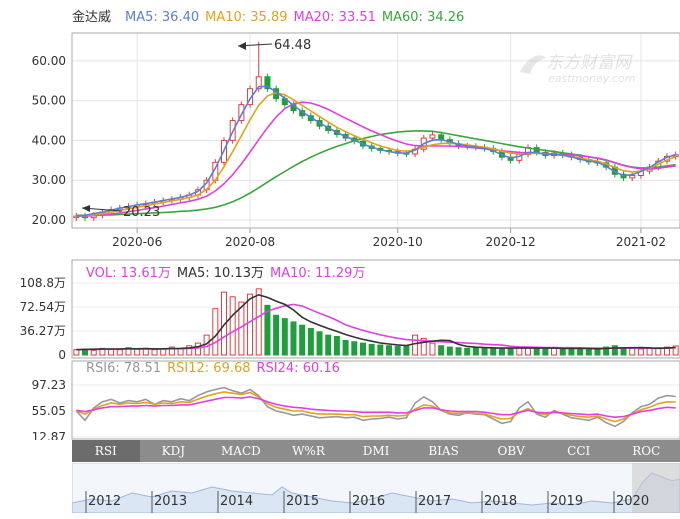  I want to click on tab-cci: CCI, so click(579, 451).